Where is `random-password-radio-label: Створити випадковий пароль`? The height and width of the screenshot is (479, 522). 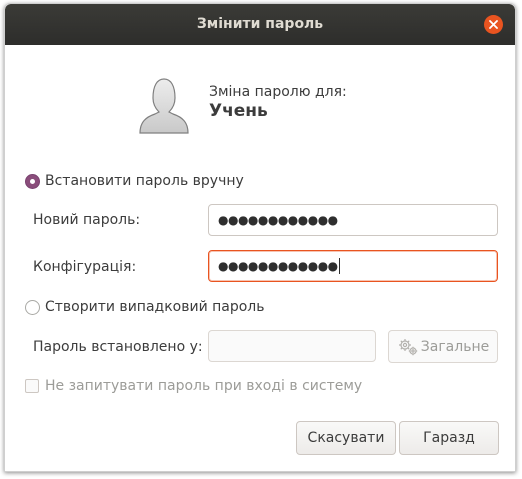
random-password-radio-label: Створити випадковий пароль is located at coordinates (155, 307).